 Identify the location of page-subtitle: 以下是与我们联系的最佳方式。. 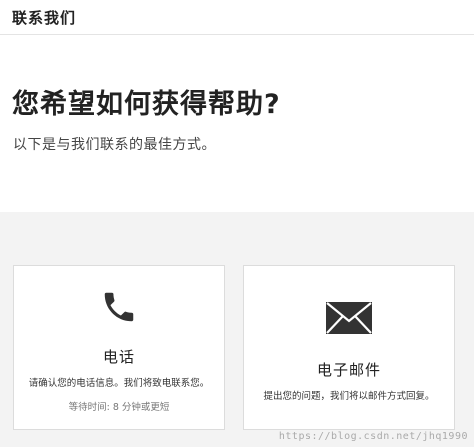
(114, 145).